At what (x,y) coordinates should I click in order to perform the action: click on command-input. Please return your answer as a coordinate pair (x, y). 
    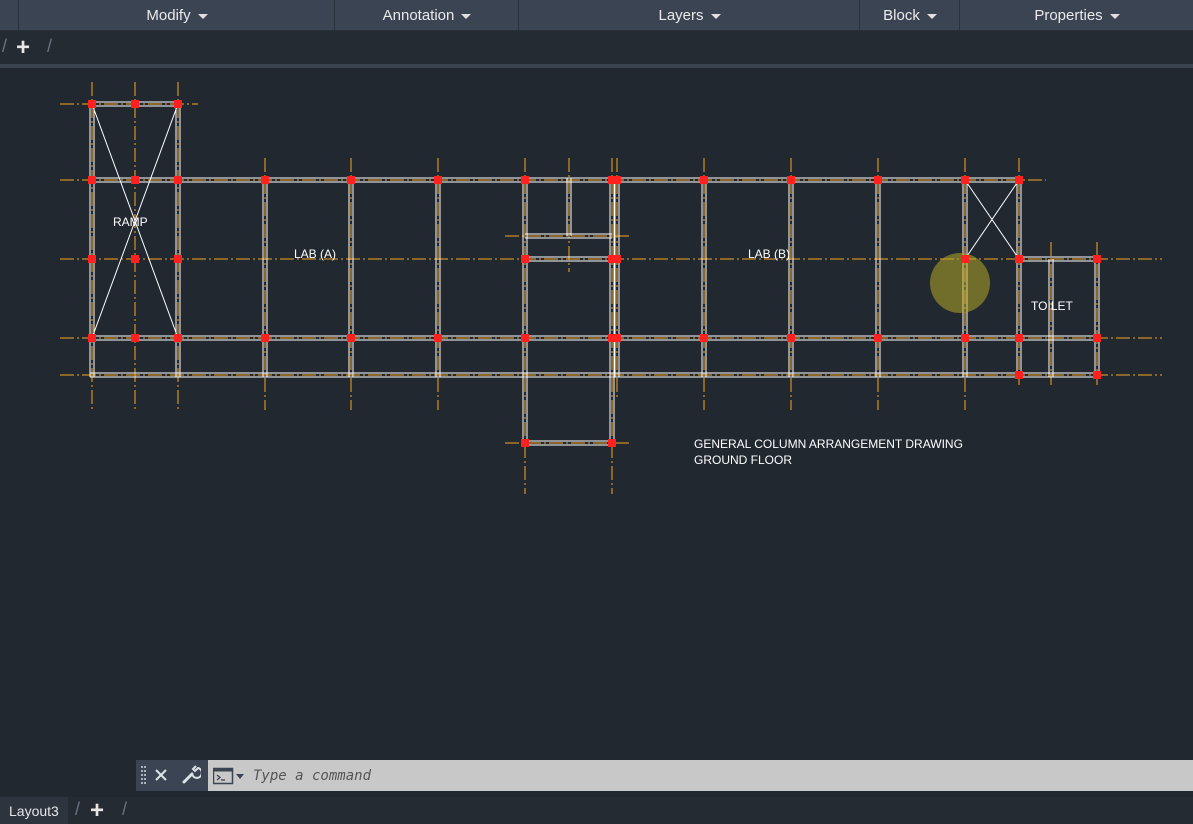
    Looking at the image, I should click on (700, 775).